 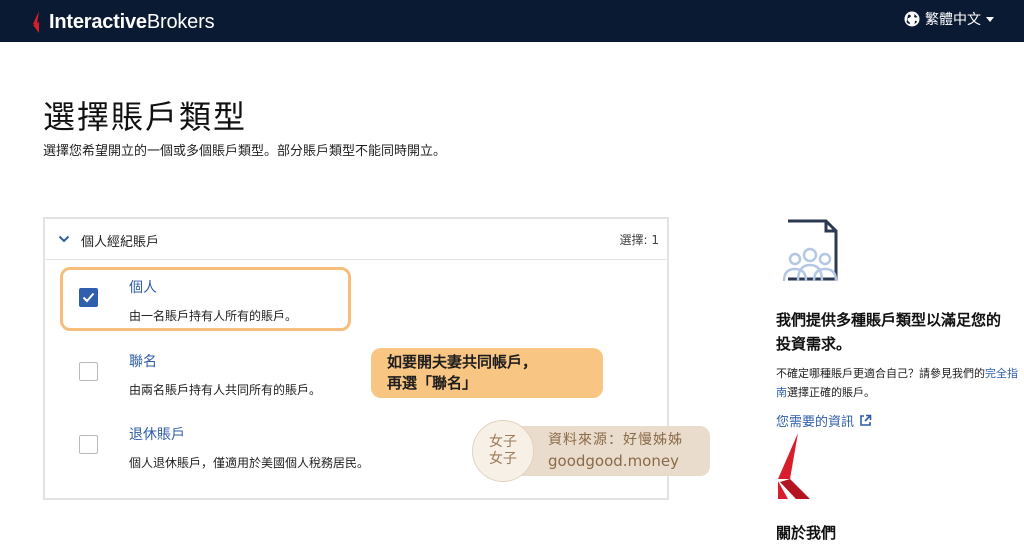 What do you see at coordinates (512, 21) in the screenshot?
I see `top-navigation-bar: InteractiveBrokers 繁體中文` at bounding box center [512, 21].